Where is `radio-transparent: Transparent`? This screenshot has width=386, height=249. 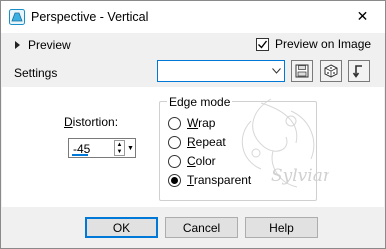
radio-transparent: Transparent is located at coordinates (209, 180).